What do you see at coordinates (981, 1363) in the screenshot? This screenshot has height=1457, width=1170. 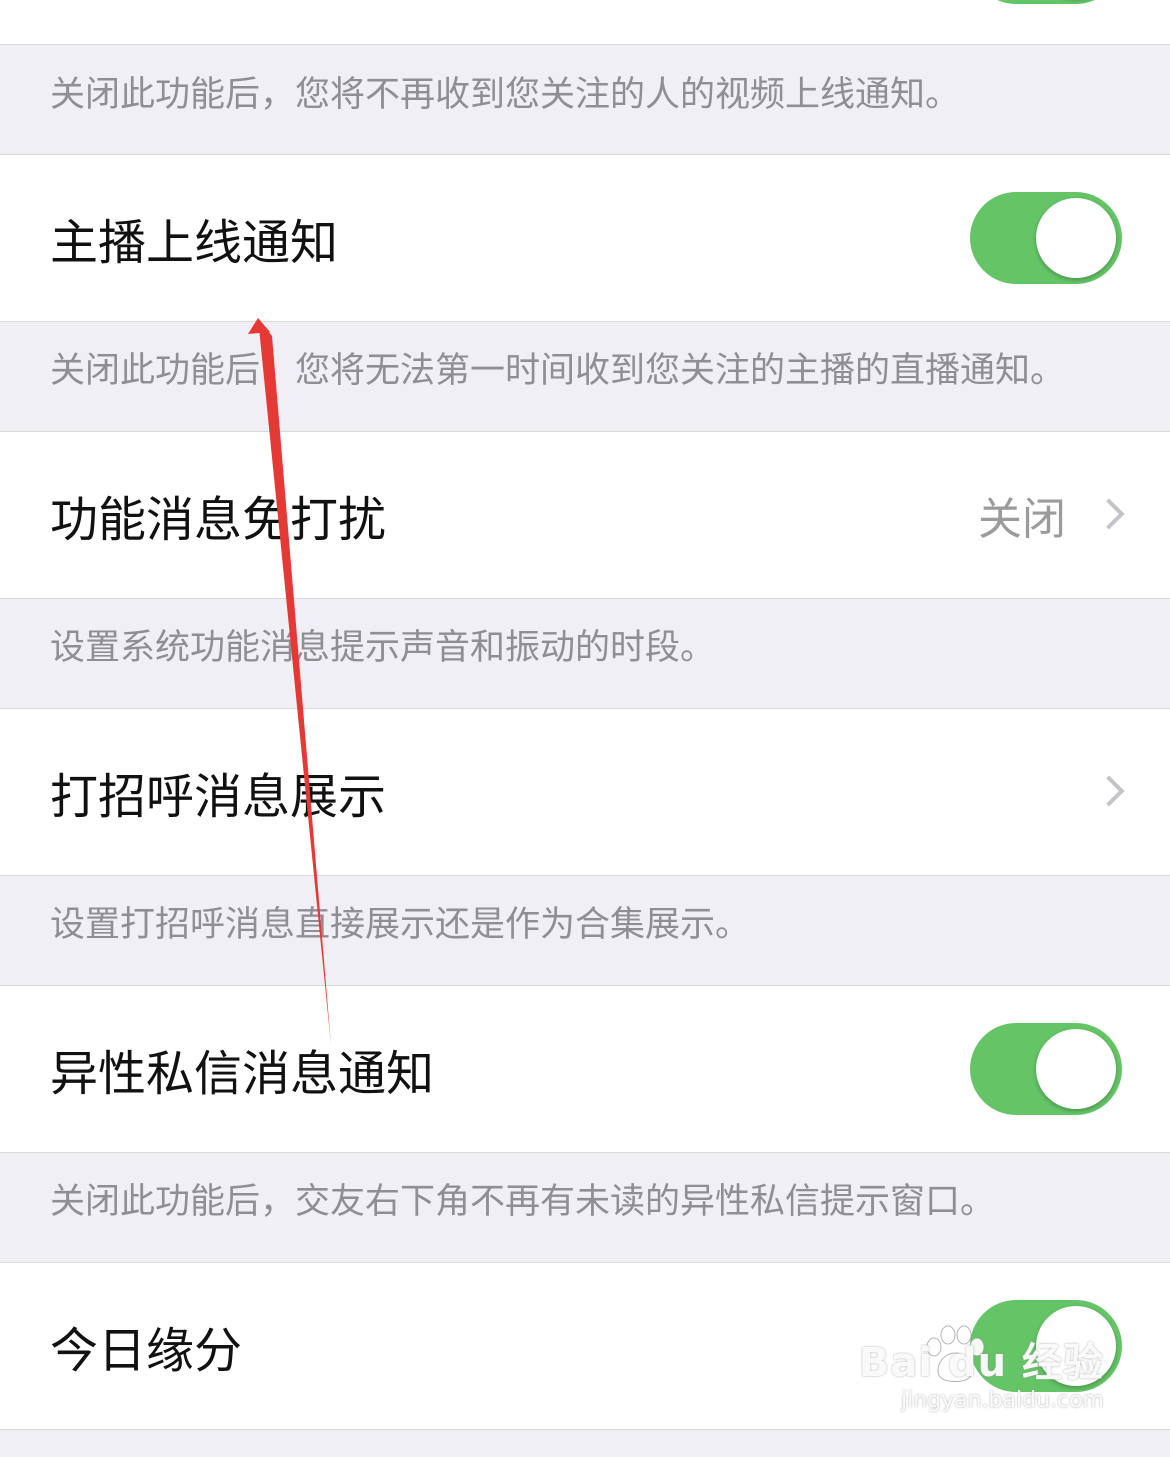 I see `watermark-logo: Bai du 经验` at bounding box center [981, 1363].